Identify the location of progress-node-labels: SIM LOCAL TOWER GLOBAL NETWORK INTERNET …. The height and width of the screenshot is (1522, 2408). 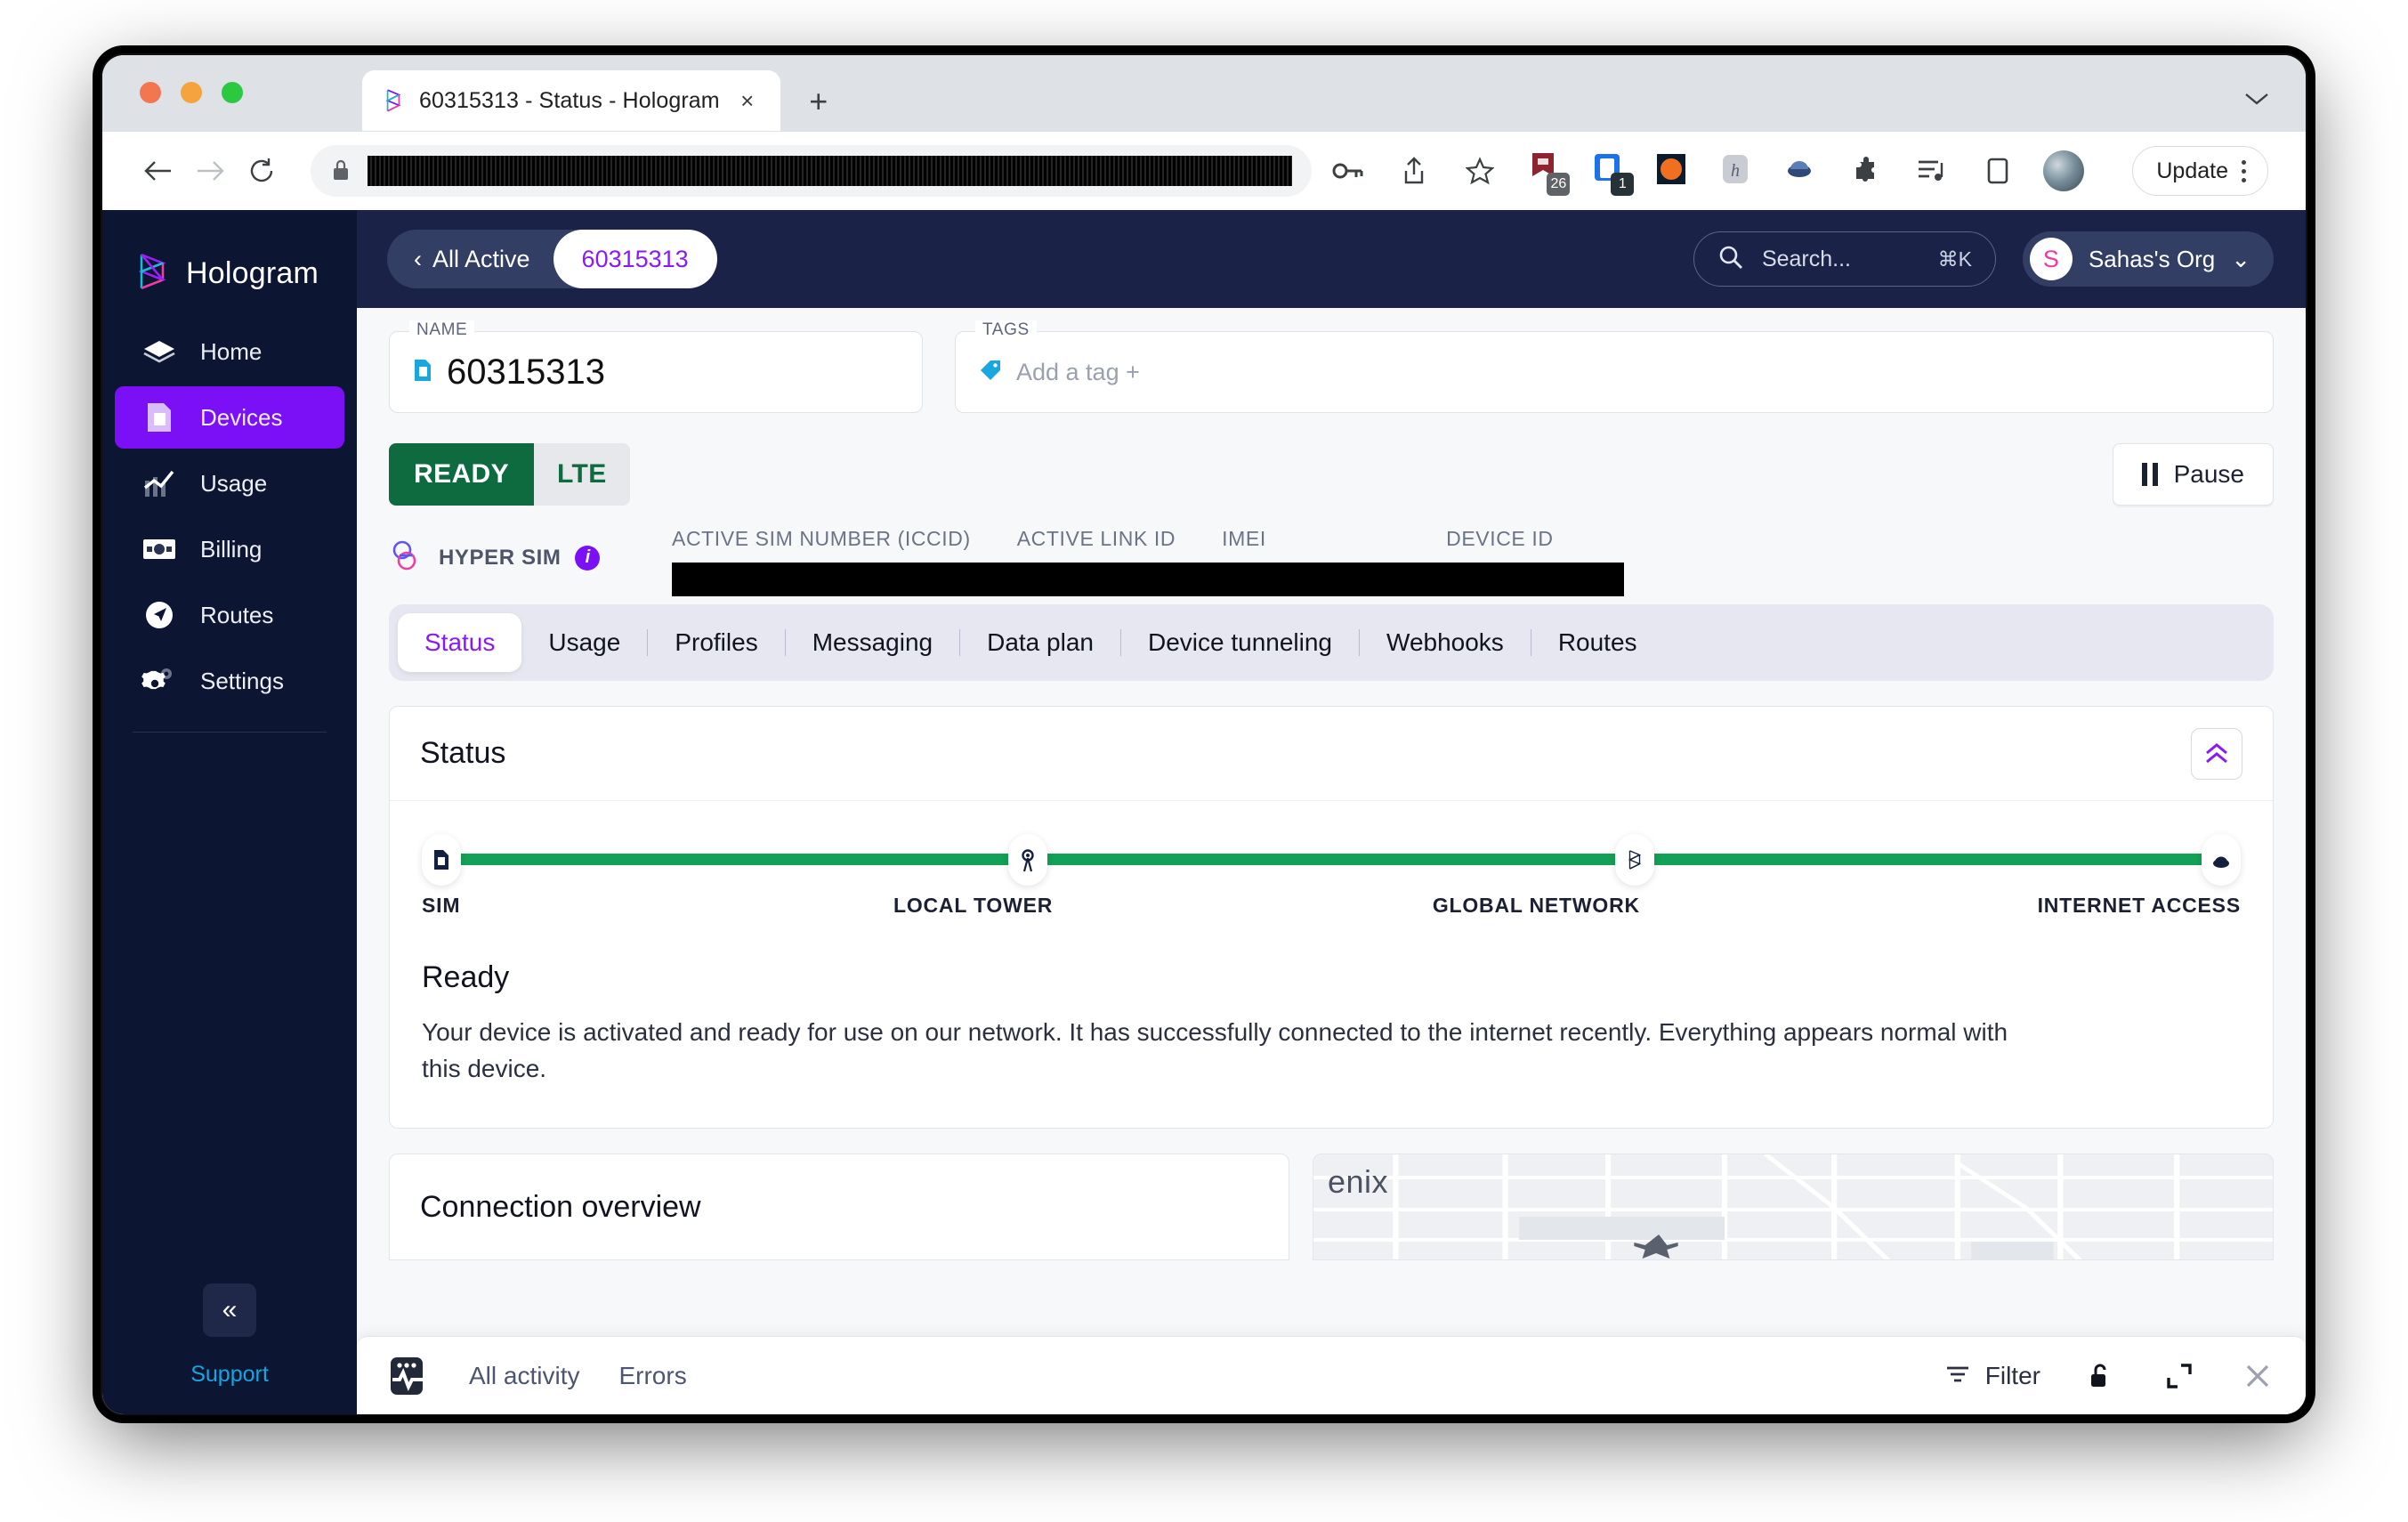
(1331, 906).